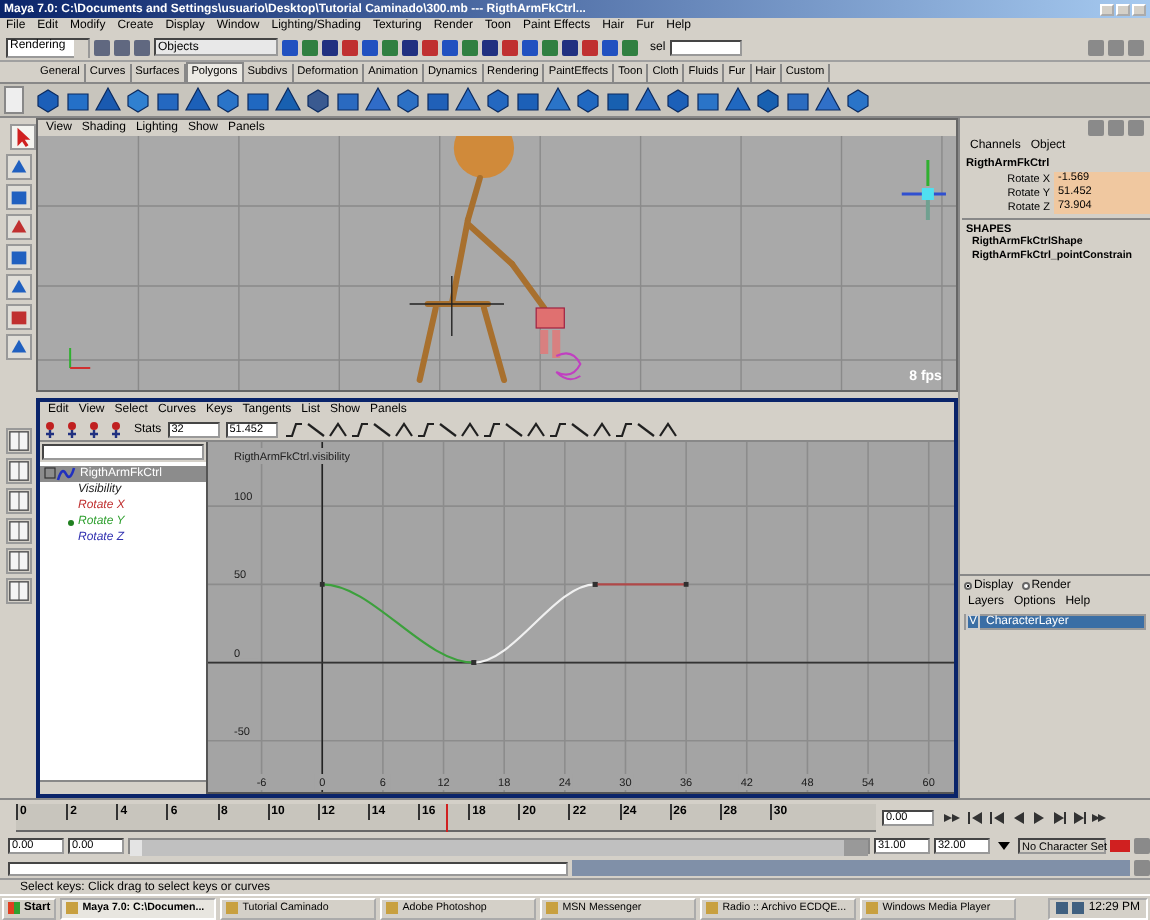 The width and height of the screenshot is (1150, 920). Describe the element at coordinates (288, 868) in the screenshot. I see `command-field` at that location.